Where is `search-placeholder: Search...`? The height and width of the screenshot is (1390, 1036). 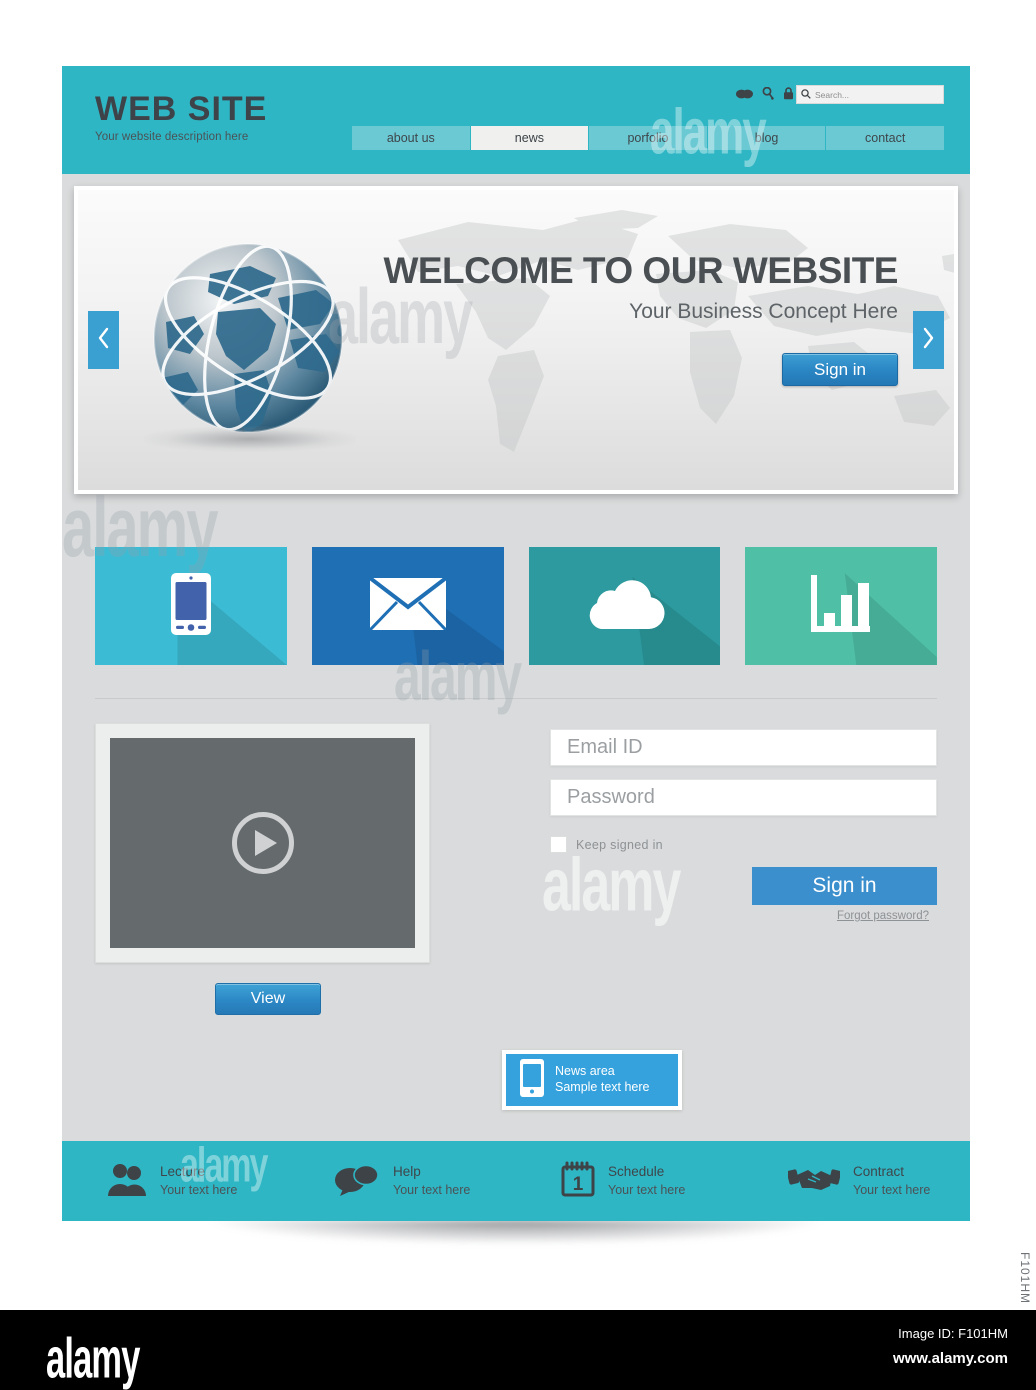 search-placeholder: Search... is located at coordinates (832, 94).